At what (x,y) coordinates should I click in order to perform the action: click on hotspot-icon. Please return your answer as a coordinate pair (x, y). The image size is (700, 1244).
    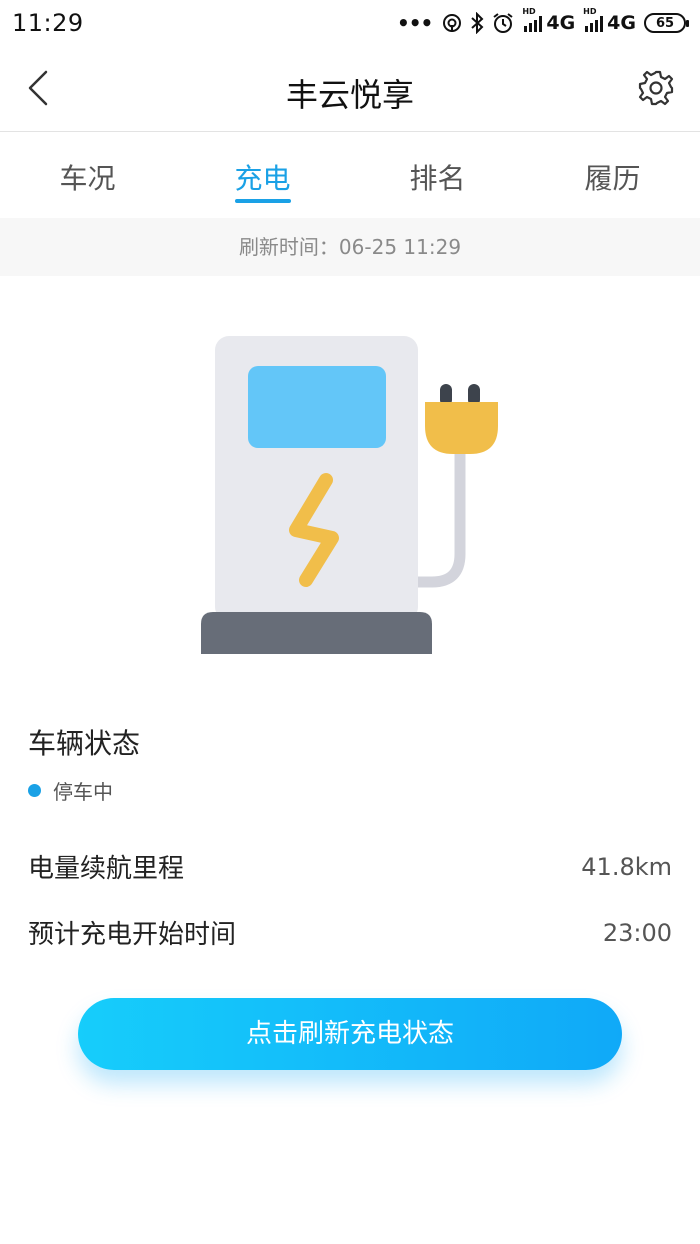
    Looking at the image, I should click on (452, 23).